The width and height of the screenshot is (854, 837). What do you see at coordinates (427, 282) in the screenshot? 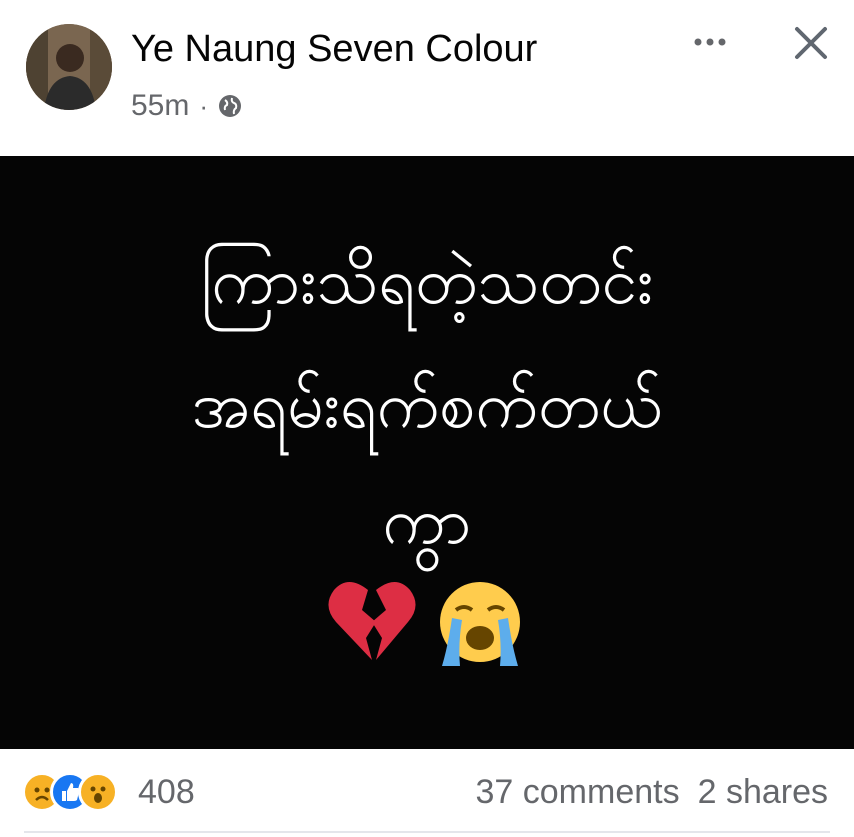
I see `image-text-line-1: ကြားသိရတဲ့သတင်း` at bounding box center [427, 282].